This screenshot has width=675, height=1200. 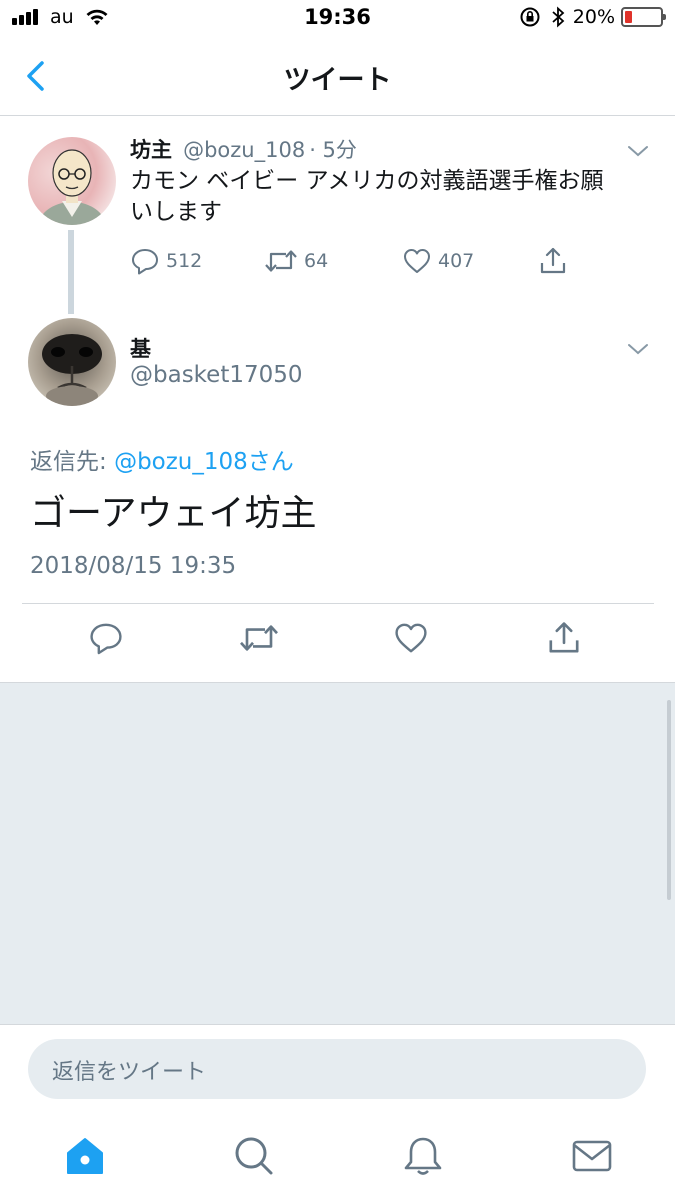 I want to click on battery-icon, so click(x=643, y=17).